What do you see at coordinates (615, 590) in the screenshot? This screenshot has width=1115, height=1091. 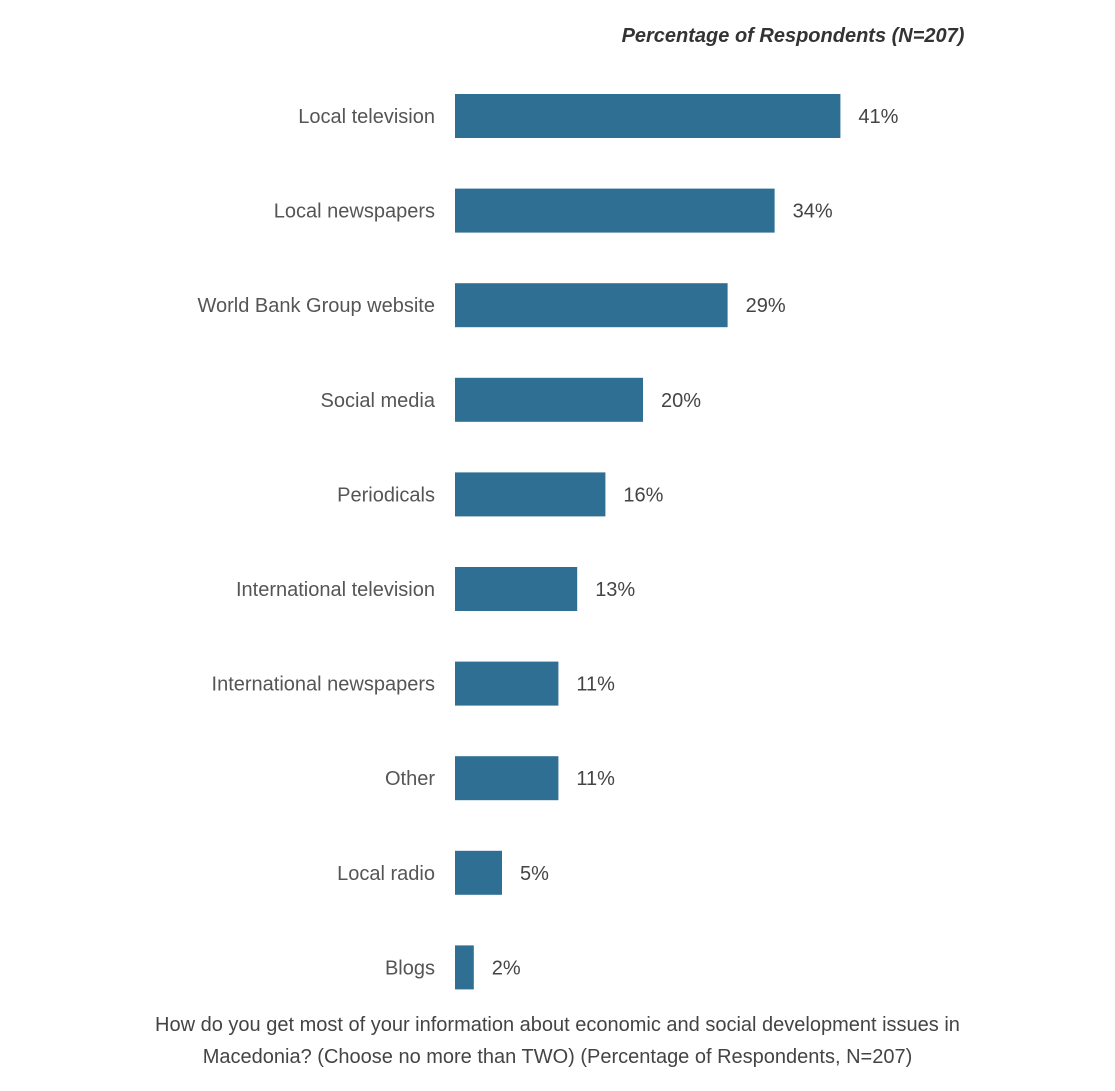 I see `value-label-international-television: 13%` at bounding box center [615, 590].